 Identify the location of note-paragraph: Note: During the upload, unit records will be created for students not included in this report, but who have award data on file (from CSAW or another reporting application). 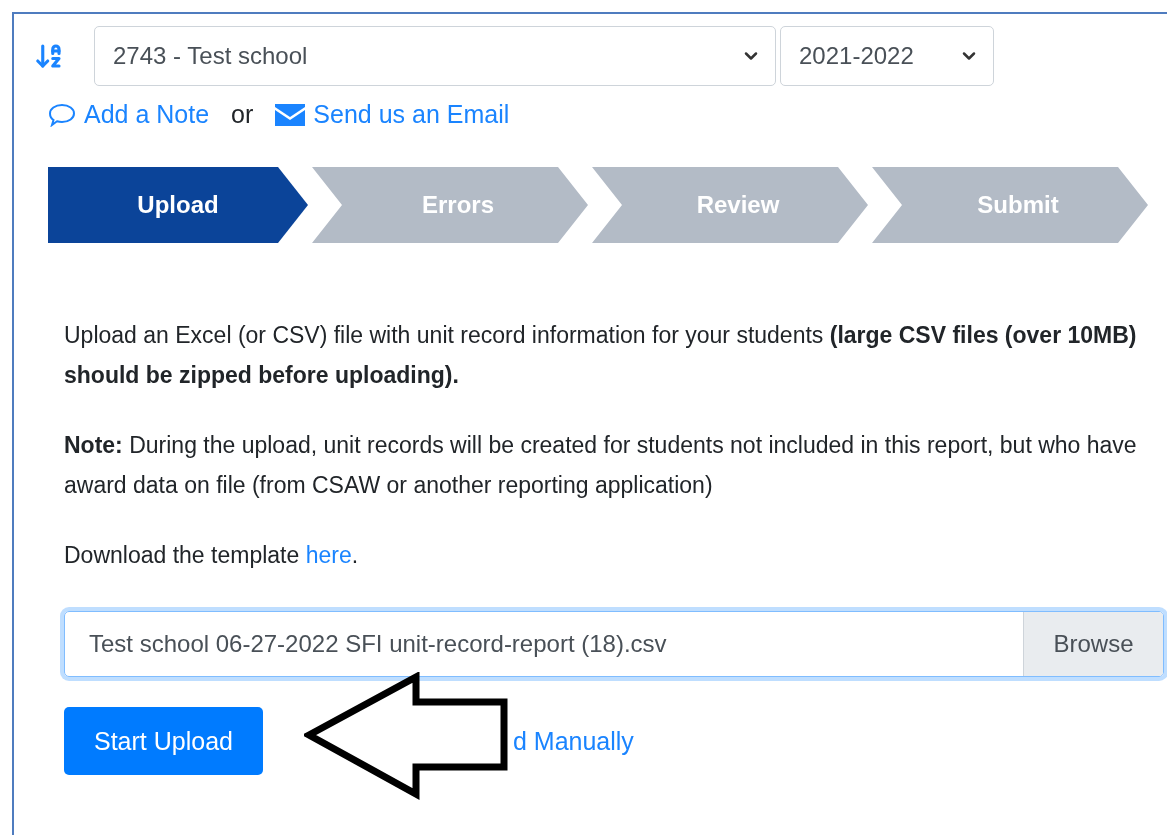
(601, 465).